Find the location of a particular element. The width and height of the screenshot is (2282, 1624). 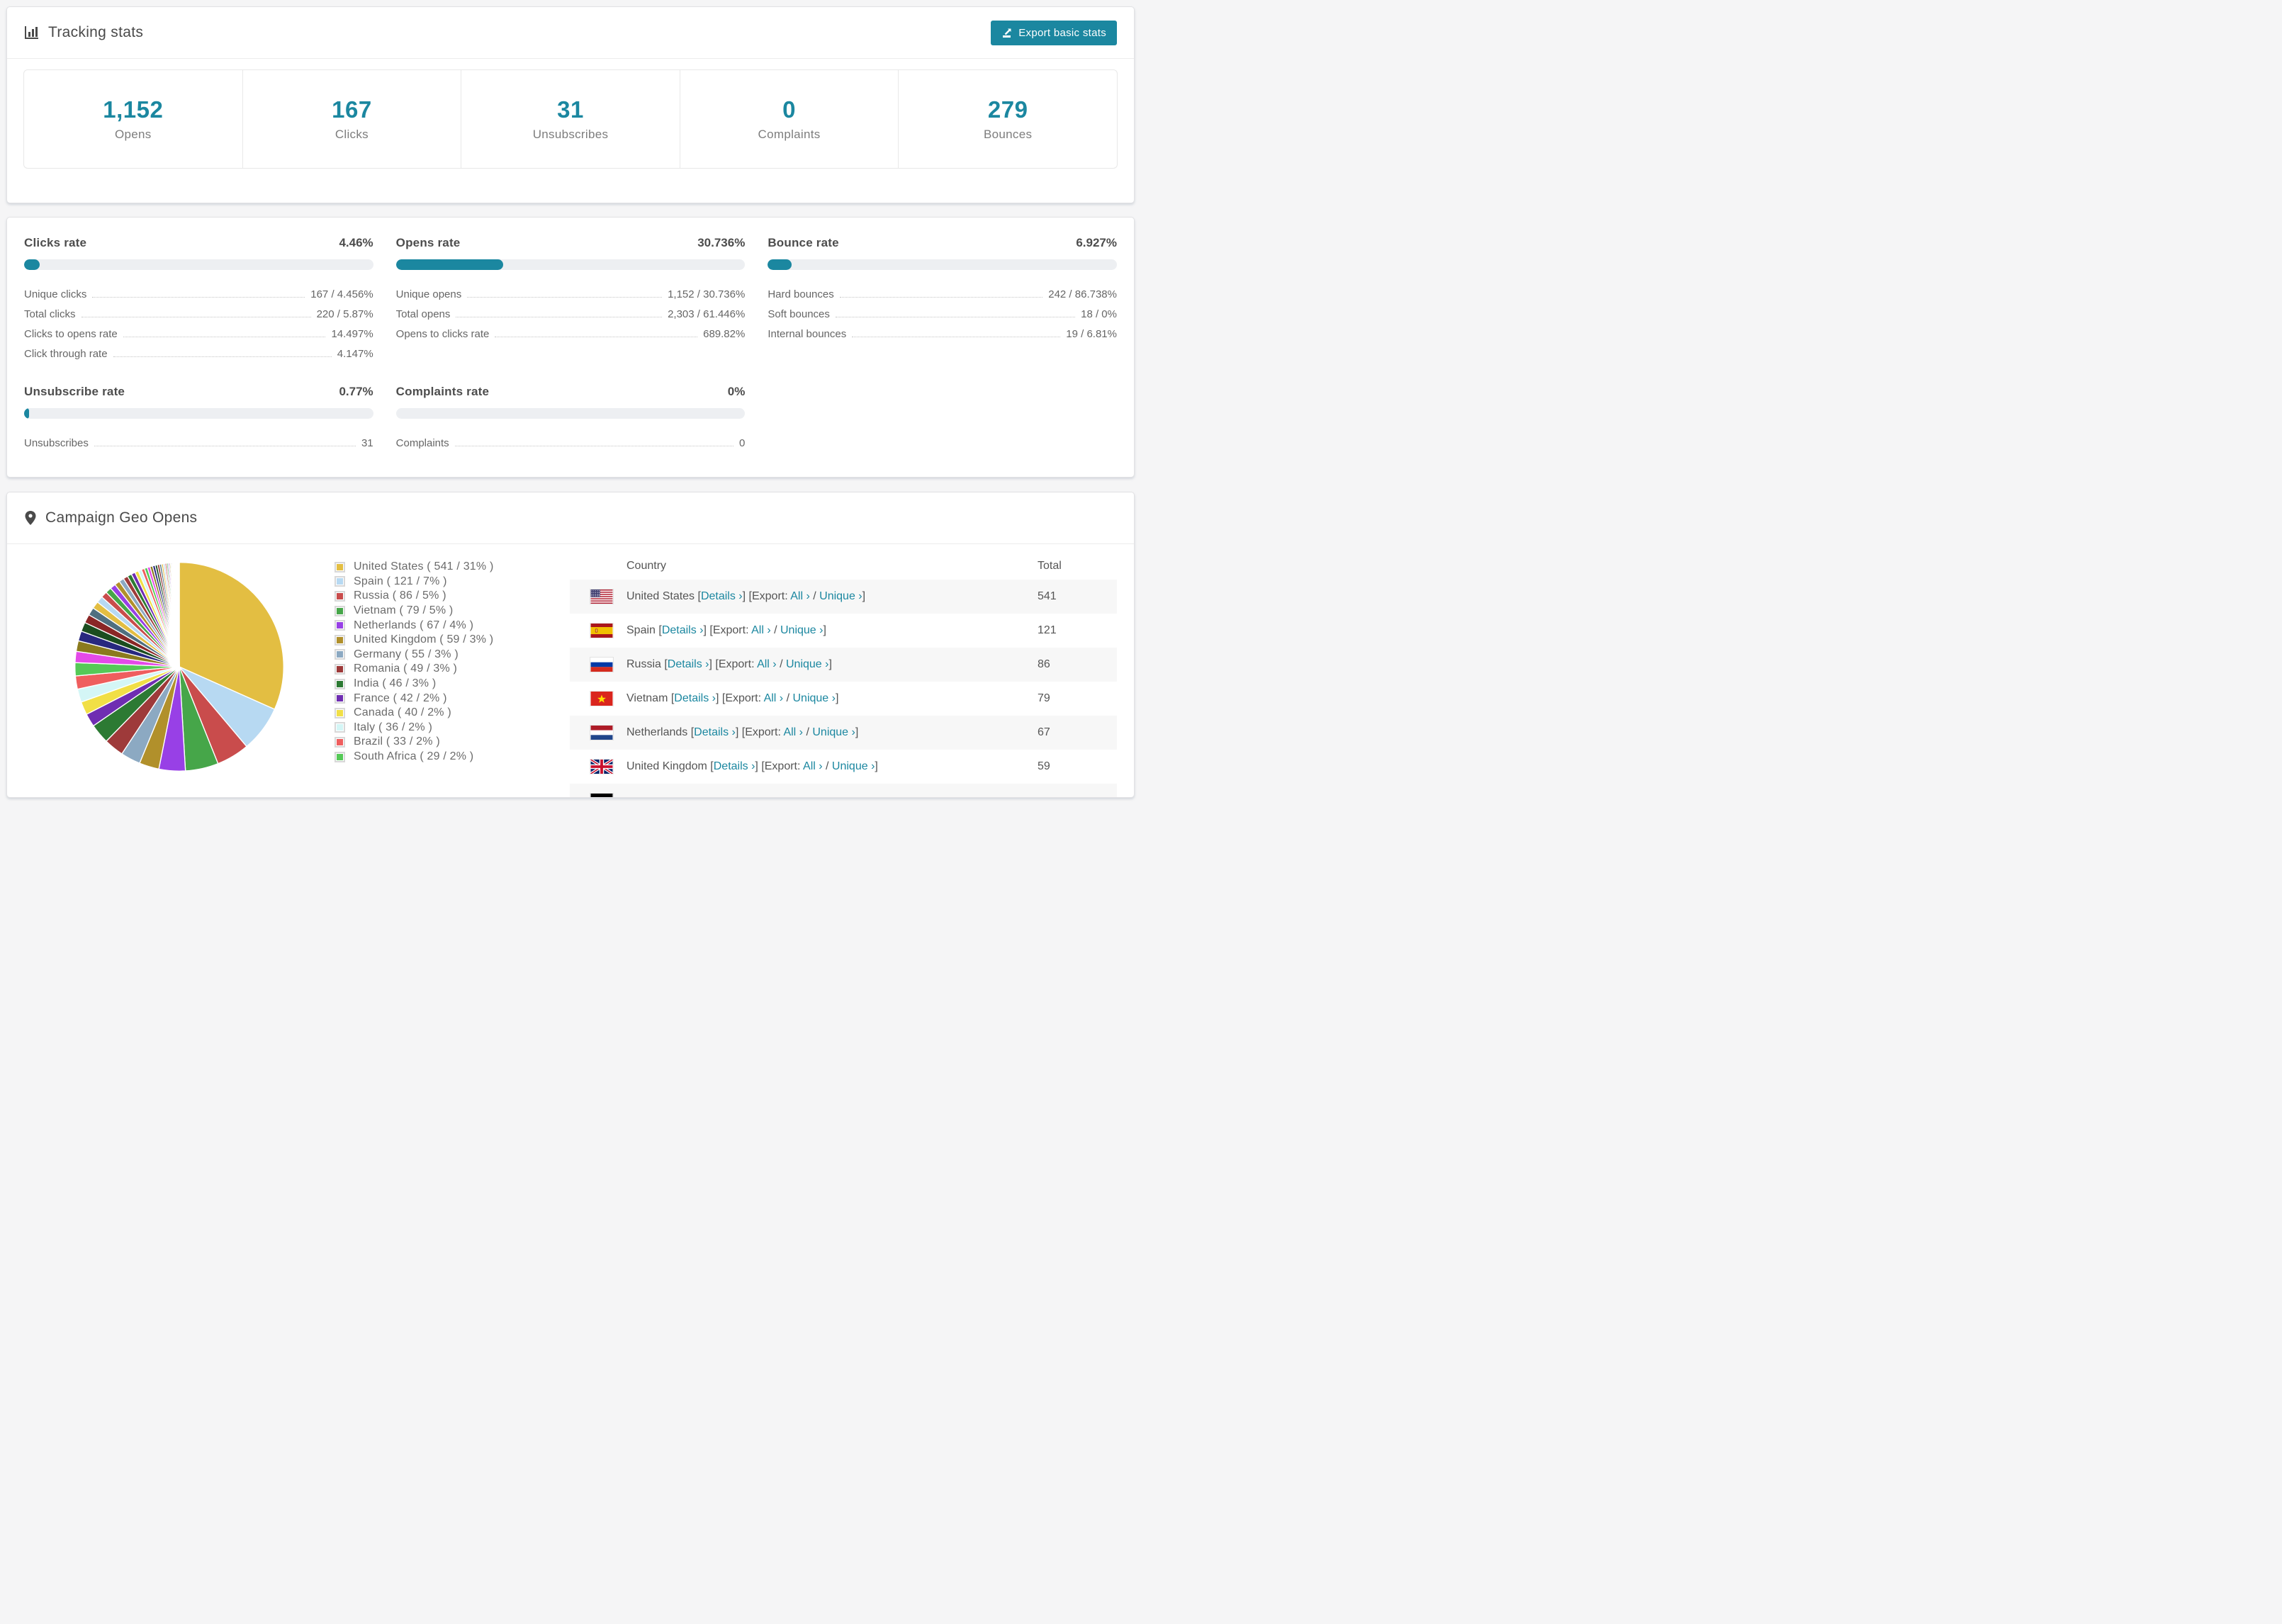

detail-label: Unsubscribes is located at coordinates (56, 443).